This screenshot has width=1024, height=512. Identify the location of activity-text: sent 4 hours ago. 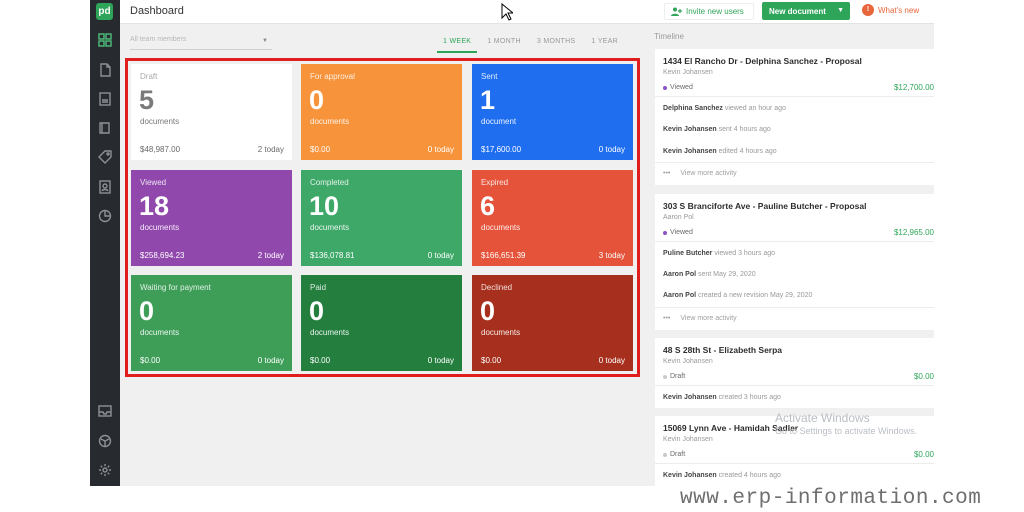
(743, 129).